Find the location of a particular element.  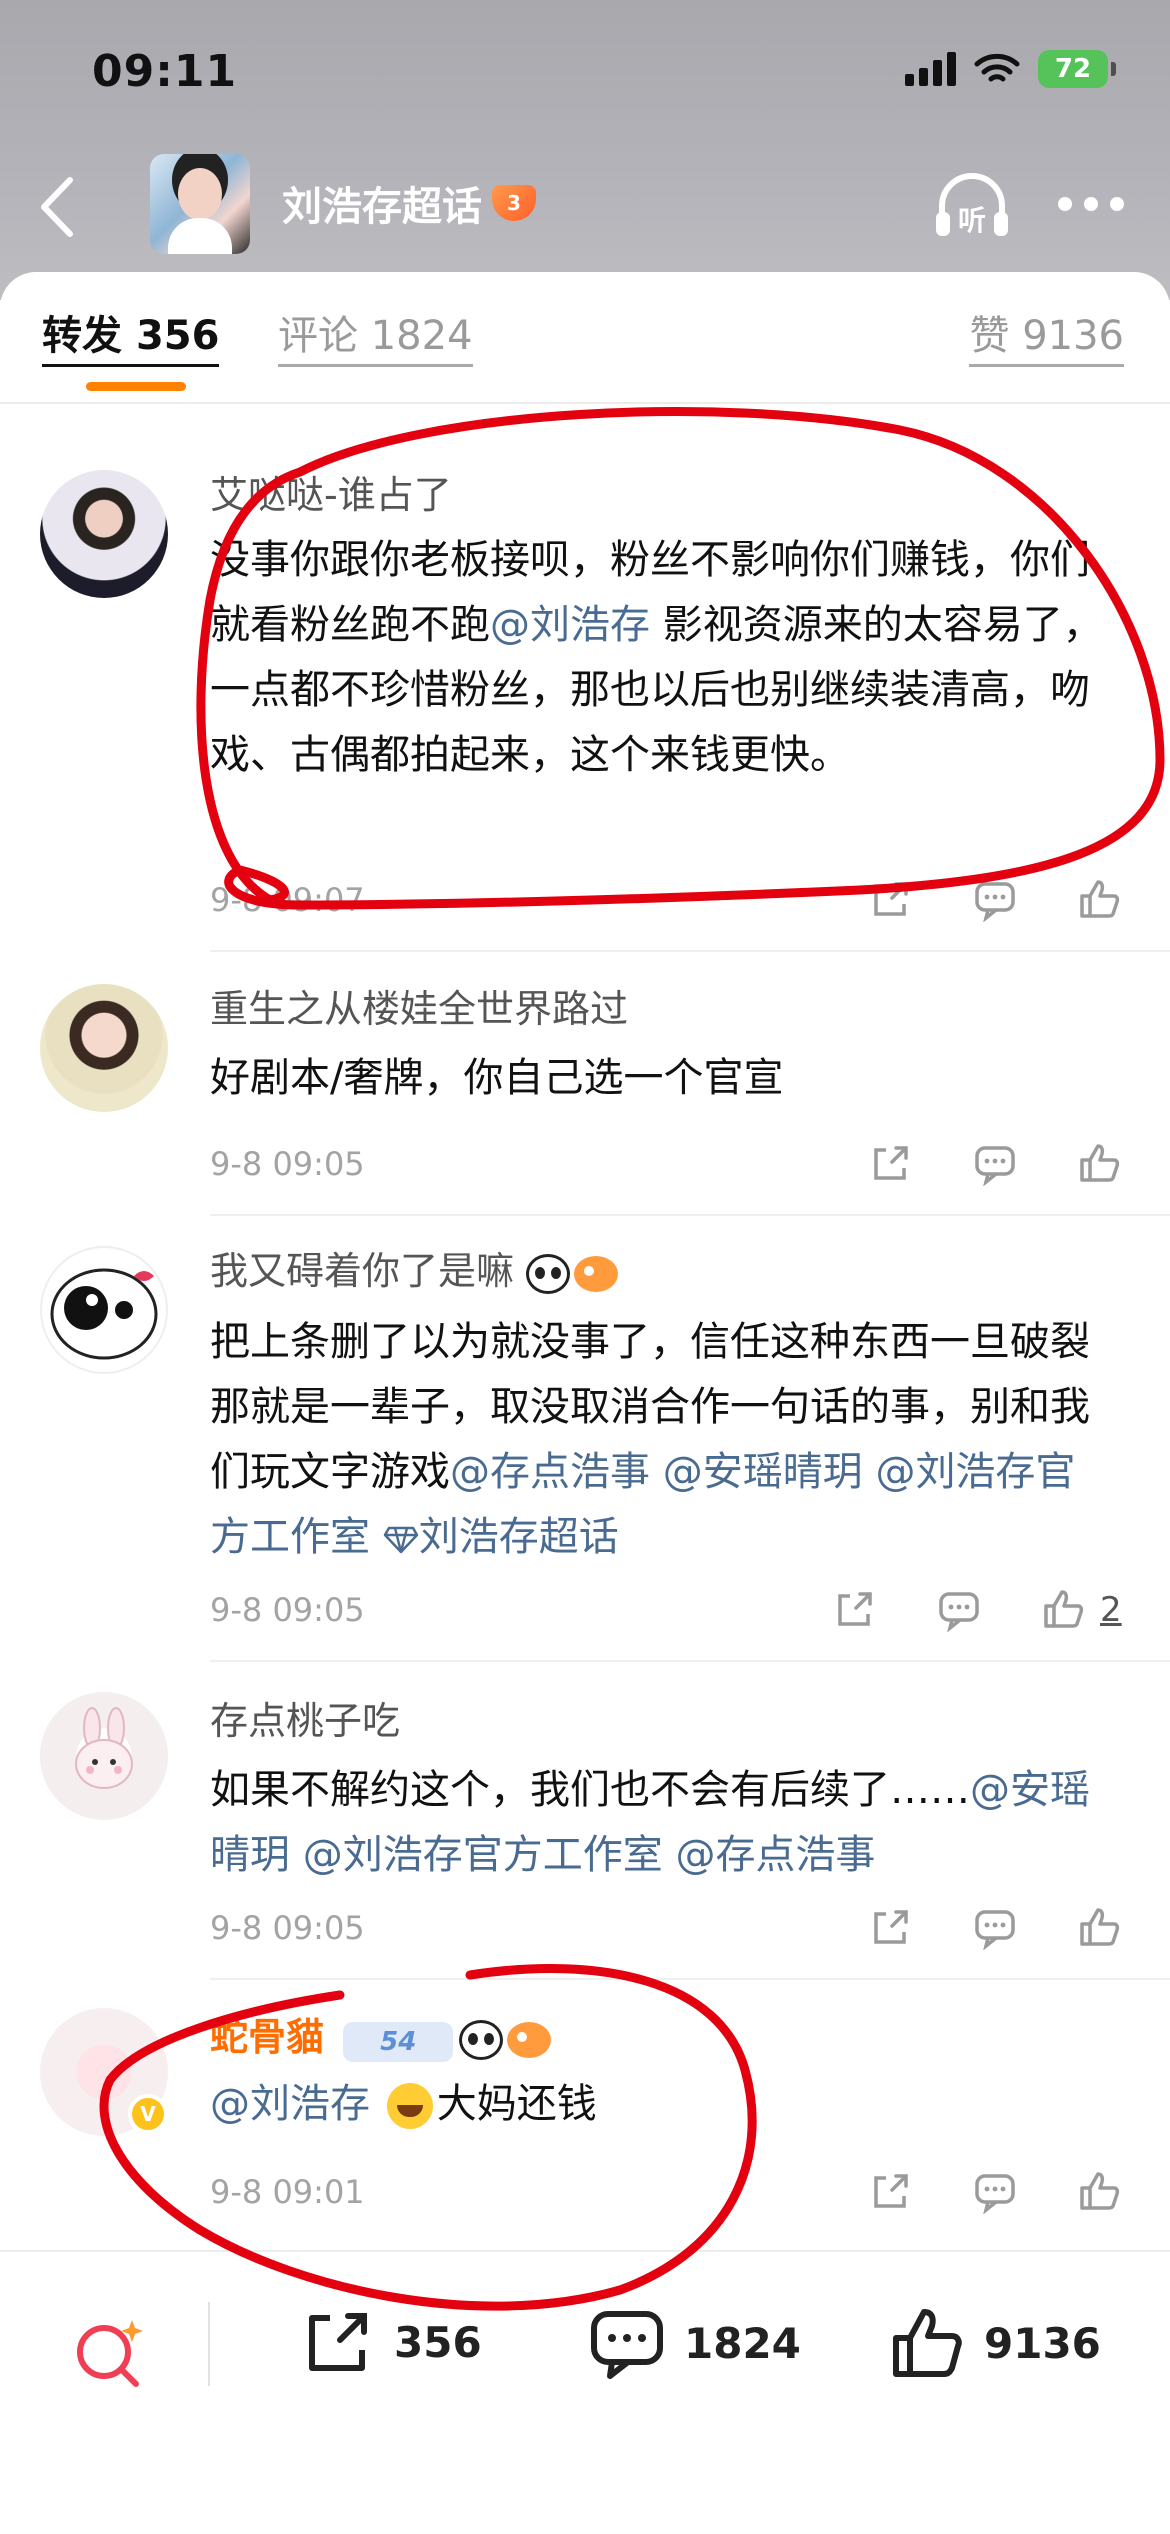

timestamp: 9-8 09:01 is located at coordinates (287, 2192).